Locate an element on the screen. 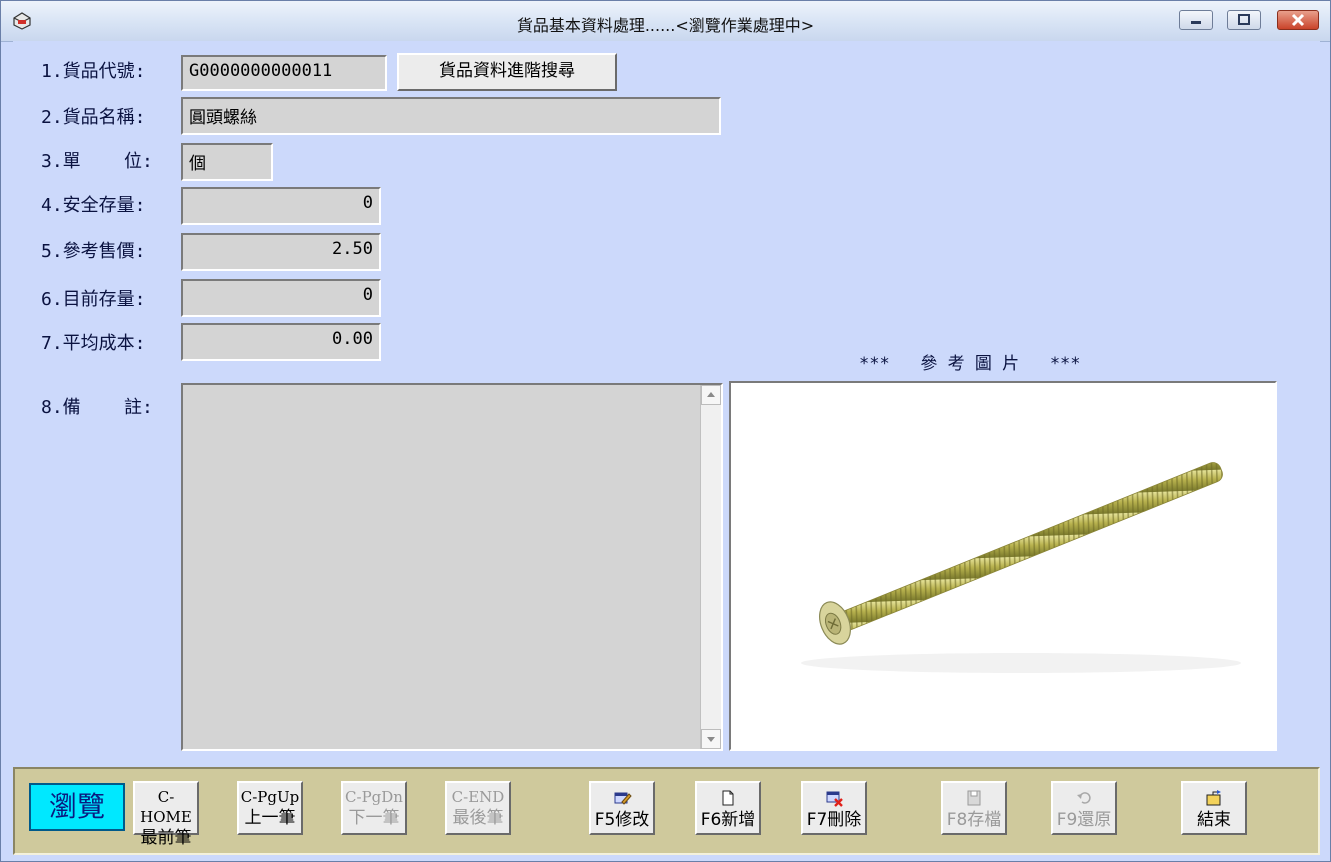  last-record-label: 最後筆 is located at coordinates (478, 818).